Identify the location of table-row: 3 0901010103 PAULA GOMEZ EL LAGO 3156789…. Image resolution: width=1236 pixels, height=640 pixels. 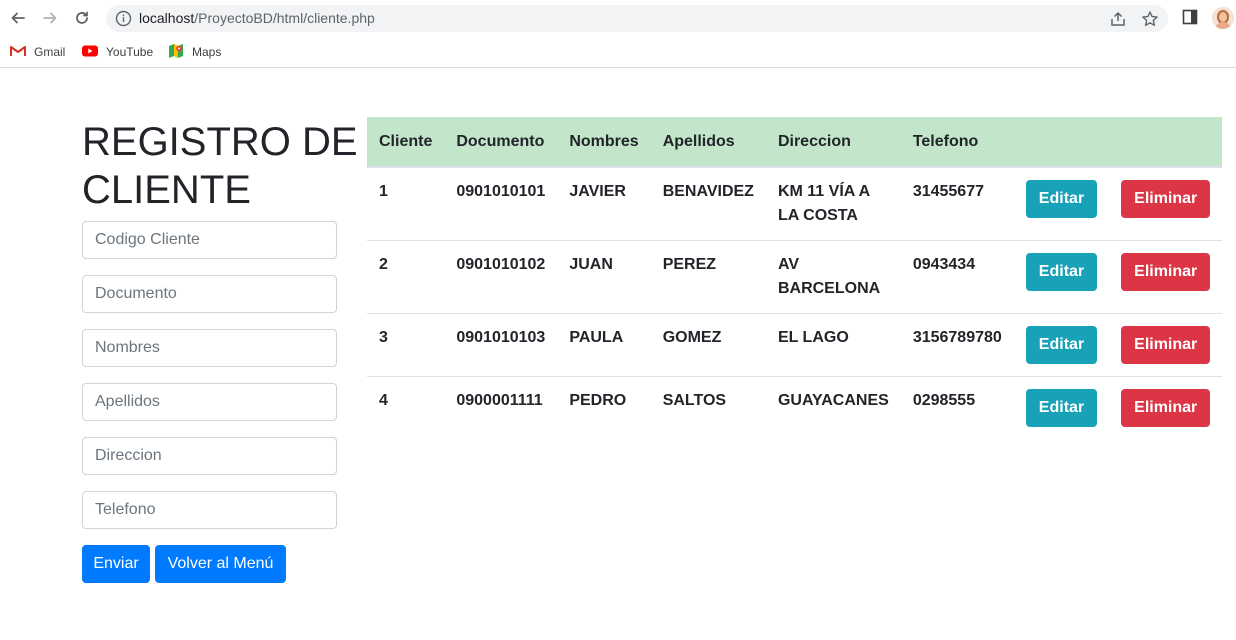
(795, 345).